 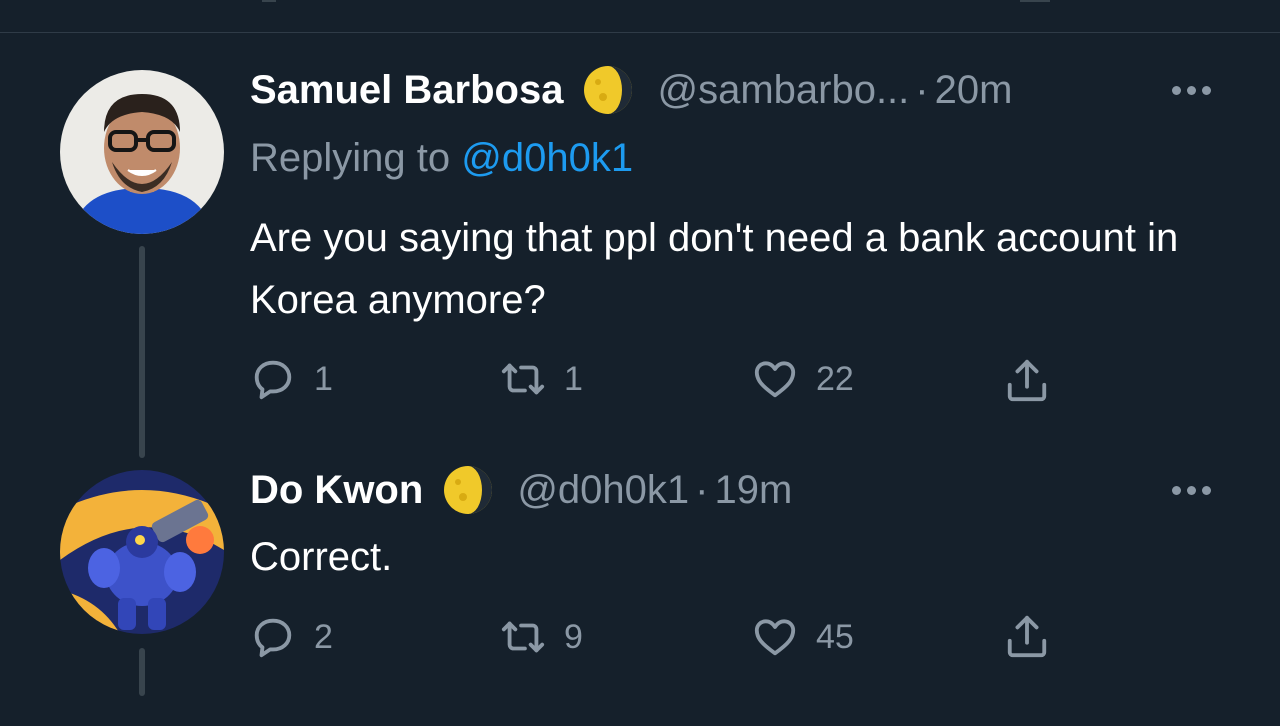 I want to click on reply-button: 1, so click(x=291, y=379).